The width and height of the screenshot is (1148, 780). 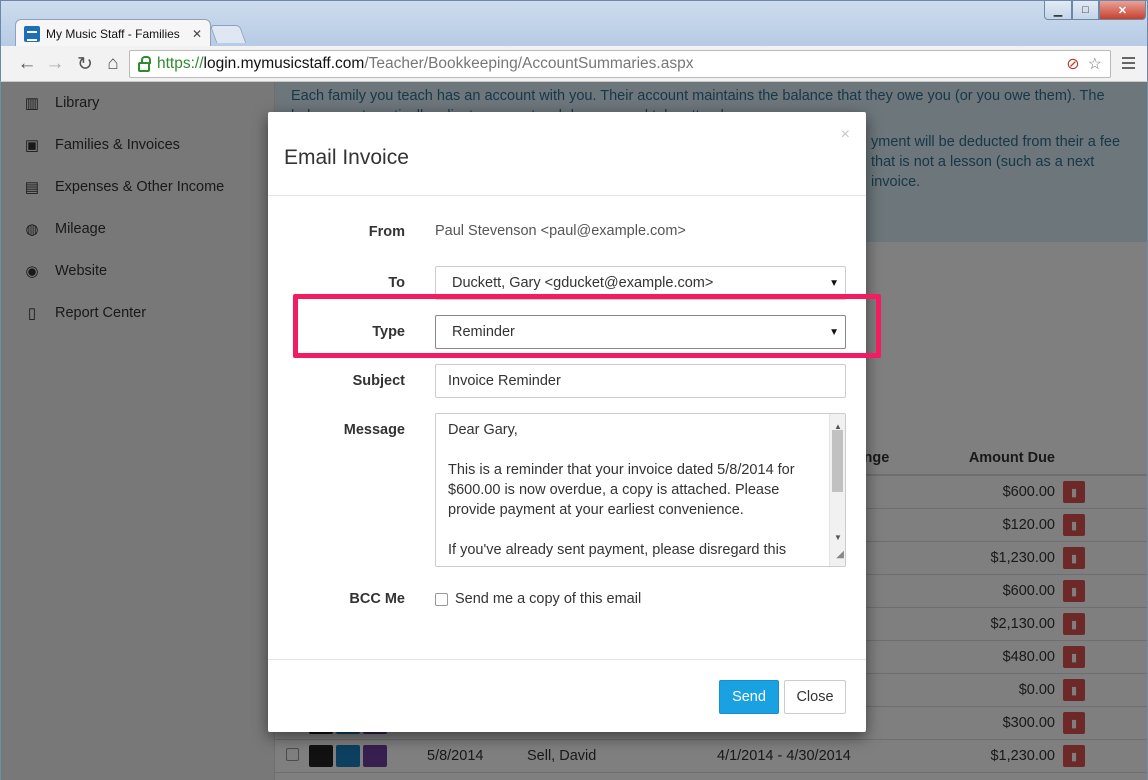 I want to click on bcc-label: BCC Me, so click(x=377, y=599).